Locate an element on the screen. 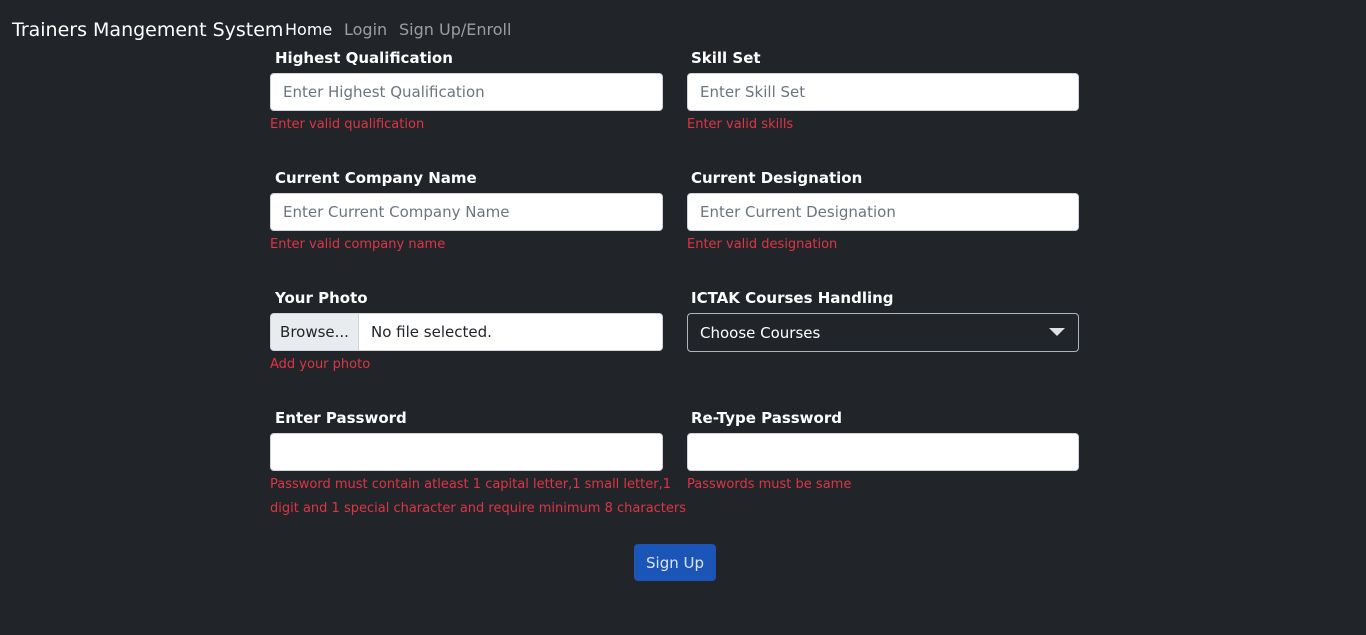 This screenshot has height=635, width=1366. nav-link-home: Home is located at coordinates (308, 30).